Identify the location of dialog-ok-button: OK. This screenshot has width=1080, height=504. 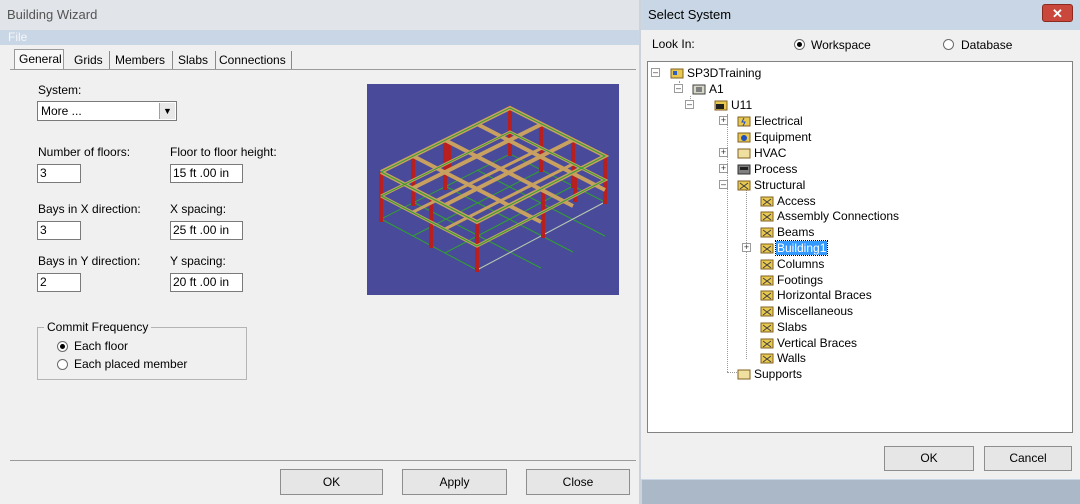
(929, 458).